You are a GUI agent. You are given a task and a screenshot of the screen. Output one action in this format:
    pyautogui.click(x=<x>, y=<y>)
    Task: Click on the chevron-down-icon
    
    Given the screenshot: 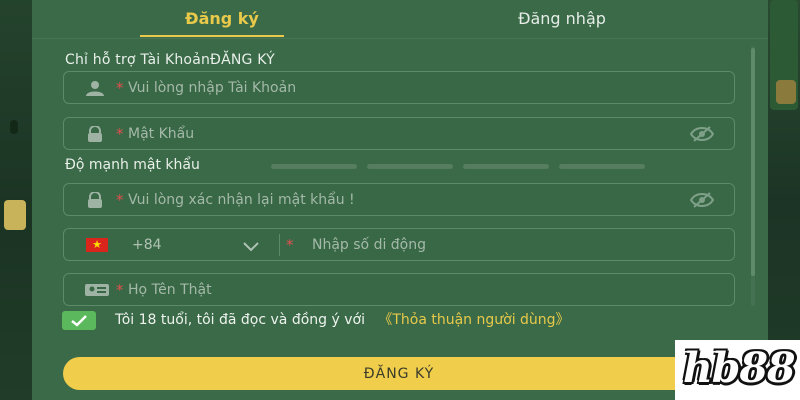 What is the action you would take?
    pyautogui.click(x=251, y=245)
    